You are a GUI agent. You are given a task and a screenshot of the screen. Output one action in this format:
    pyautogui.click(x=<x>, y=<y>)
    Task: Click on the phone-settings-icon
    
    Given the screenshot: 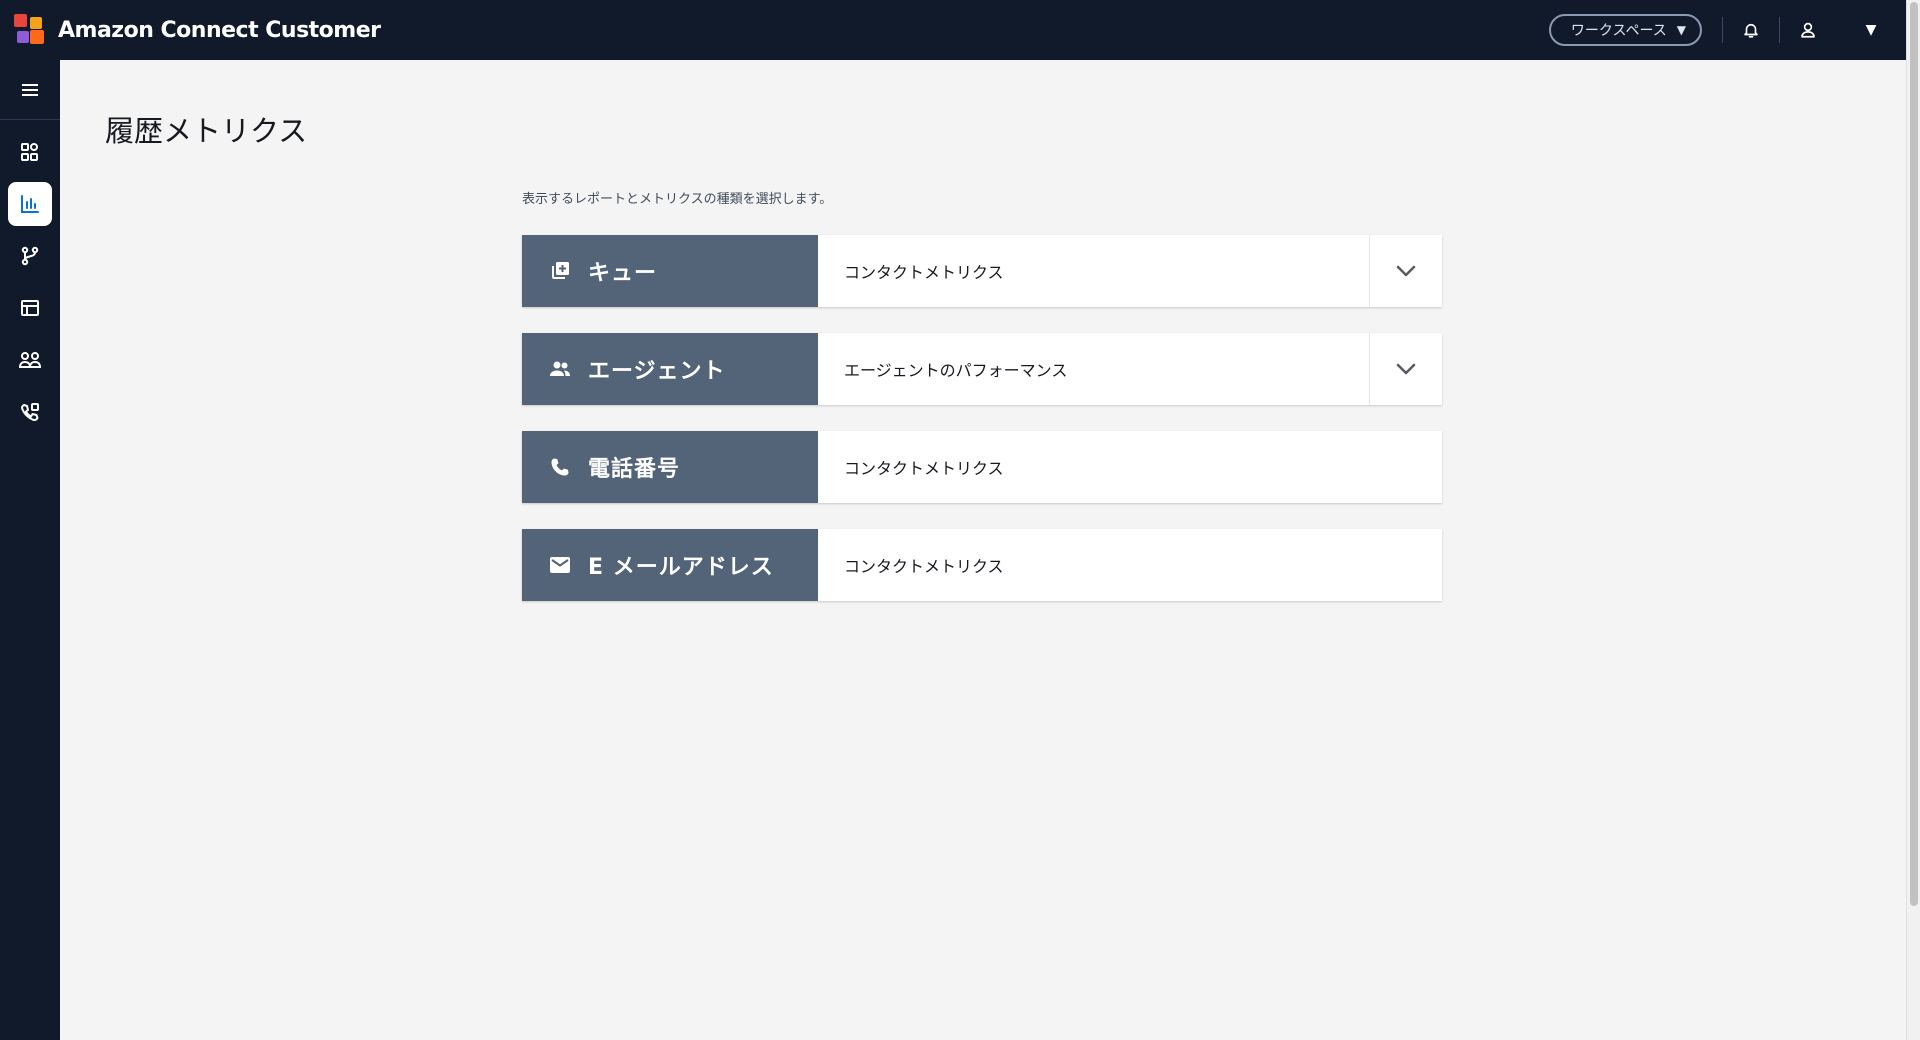 What is the action you would take?
    pyautogui.click(x=30, y=412)
    